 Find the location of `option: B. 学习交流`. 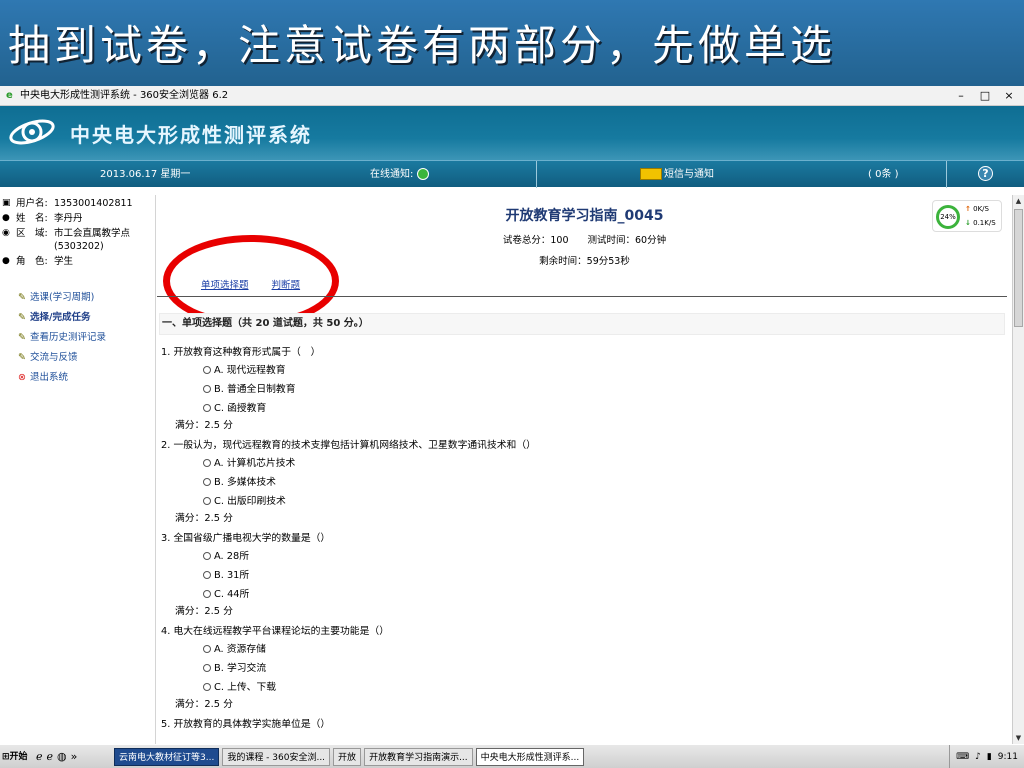

option: B. 学习交流 is located at coordinates (561, 668).